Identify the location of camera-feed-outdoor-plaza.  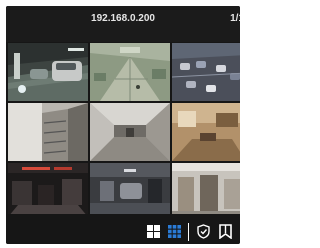
(130, 72).